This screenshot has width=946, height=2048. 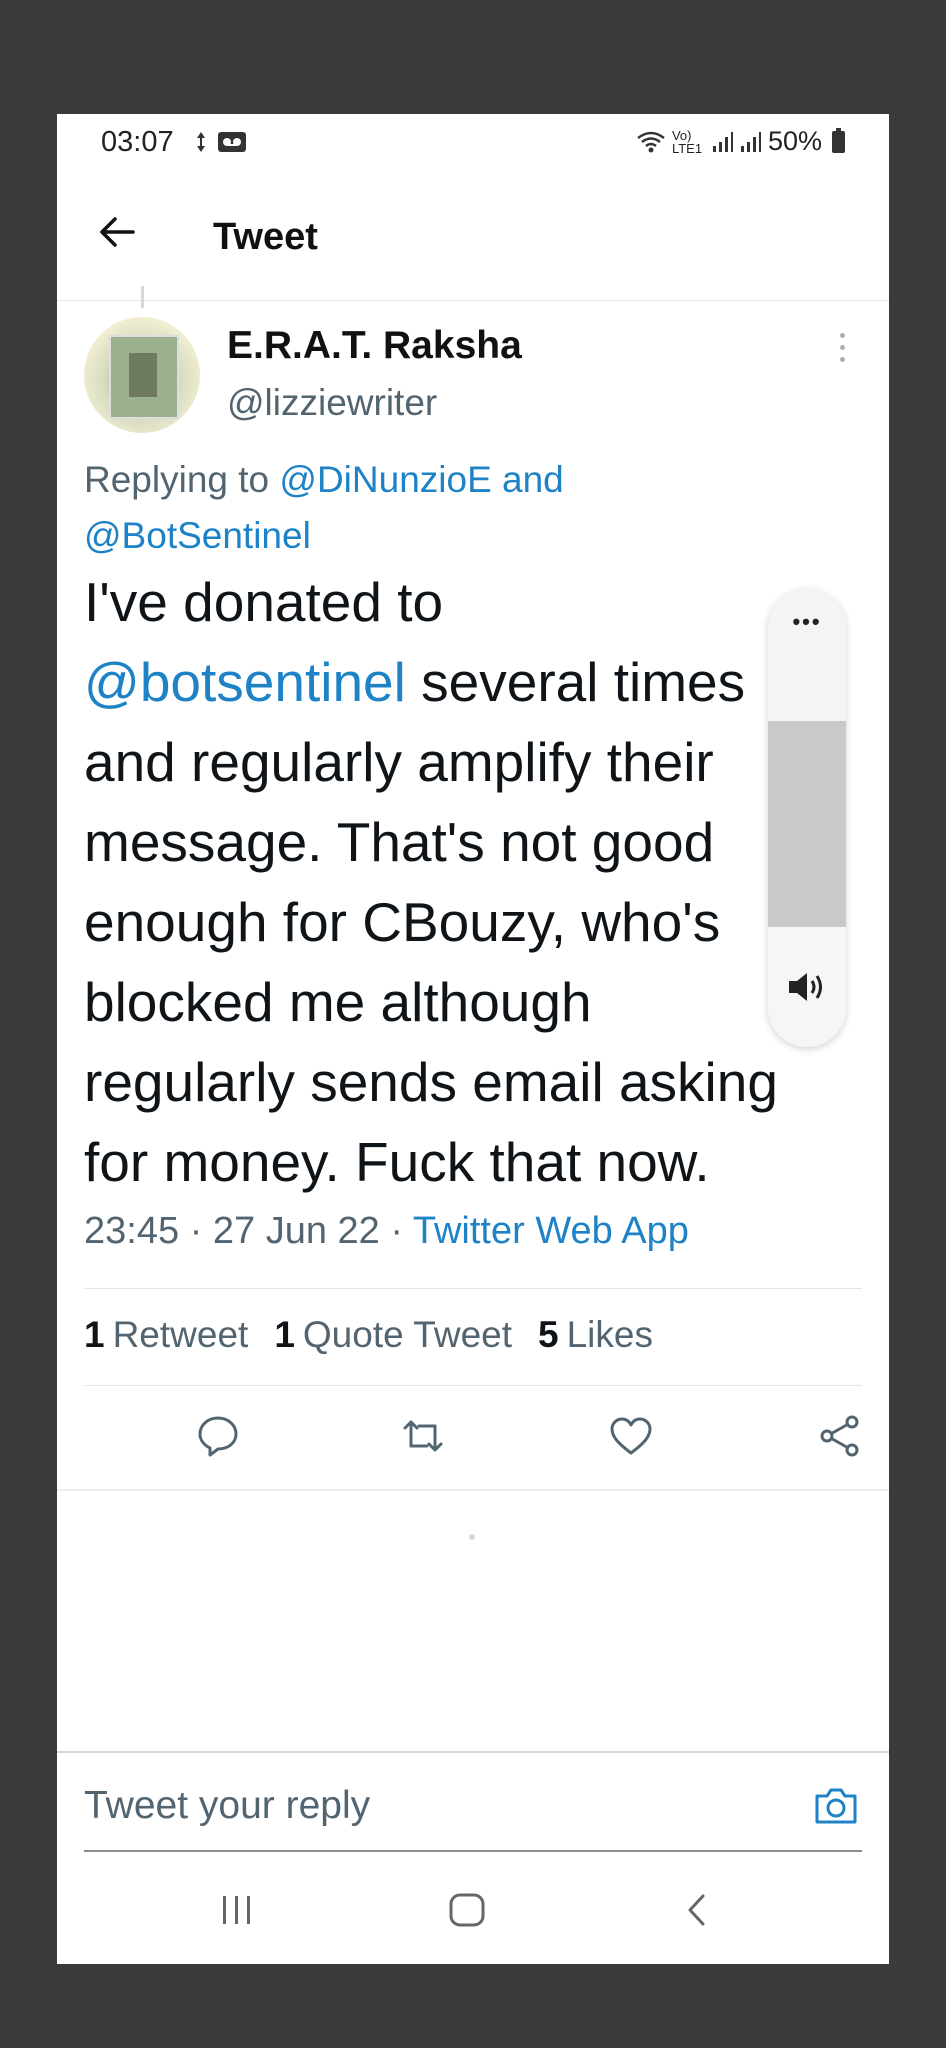 What do you see at coordinates (332, 403) in the screenshot?
I see `author-handle: @lizziewriter` at bounding box center [332, 403].